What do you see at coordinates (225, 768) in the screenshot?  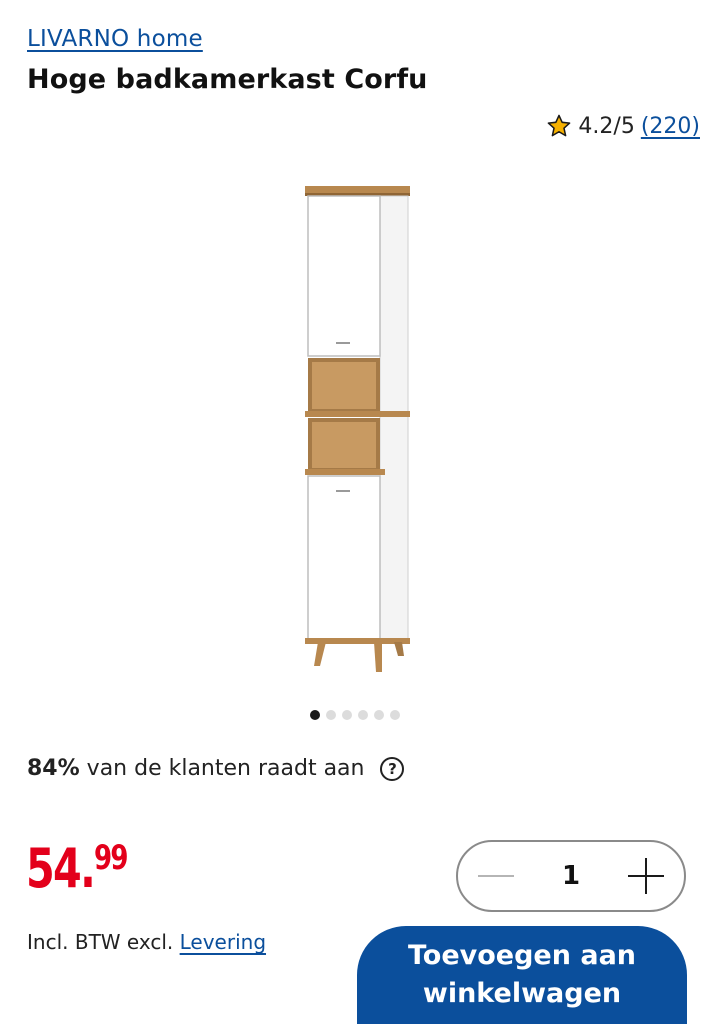 I see `recommend-text: van de klanten raadt aan` at bounding box center [225, 768].